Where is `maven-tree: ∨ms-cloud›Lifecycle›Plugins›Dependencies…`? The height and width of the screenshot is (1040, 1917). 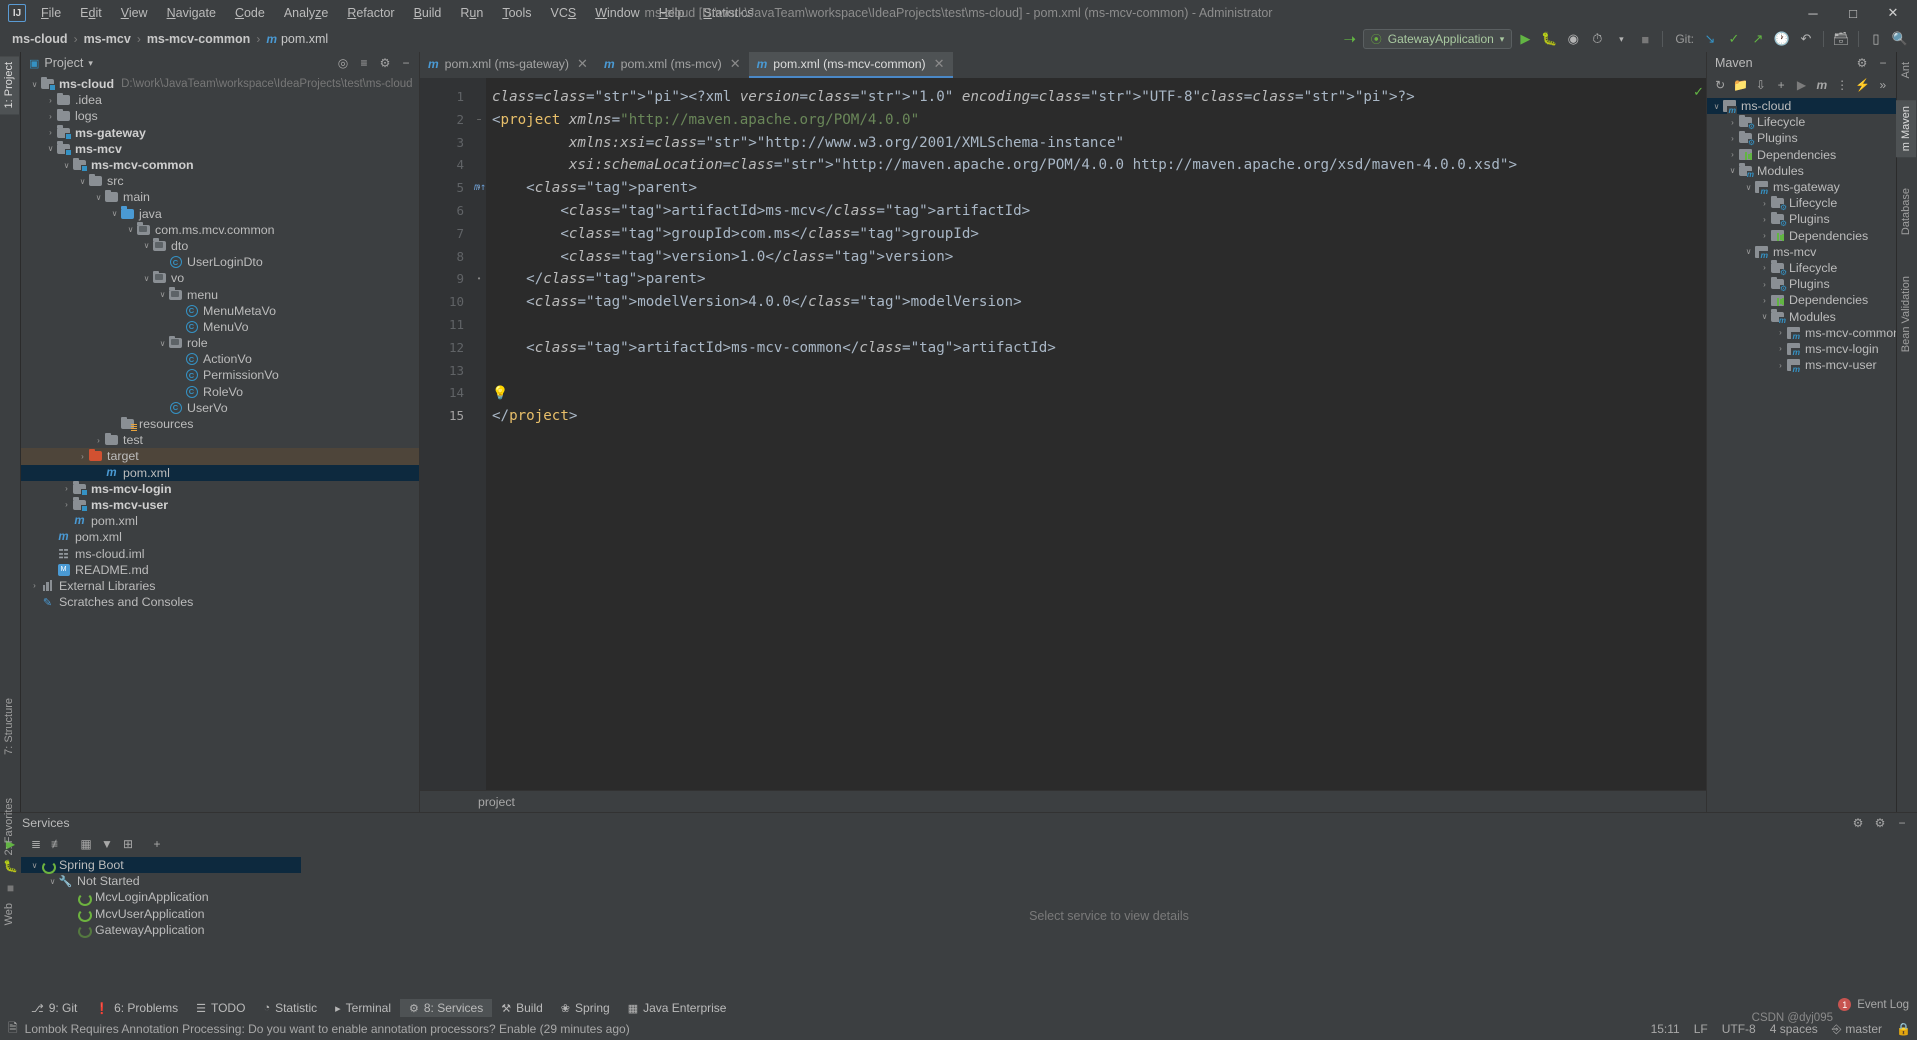
maven-tree: ∨ms-cloud›Lifecycle›Plugins›Dependencies… is located at coordinates (1801, 454).